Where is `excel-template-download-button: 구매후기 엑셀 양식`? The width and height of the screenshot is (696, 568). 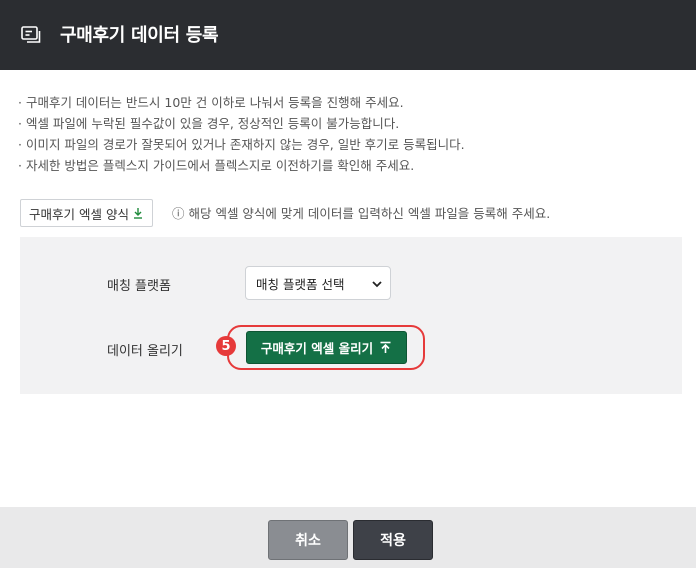
excel-template-download-button: 구매후기 엑셀 양식 is located at coordinates (86, 213).